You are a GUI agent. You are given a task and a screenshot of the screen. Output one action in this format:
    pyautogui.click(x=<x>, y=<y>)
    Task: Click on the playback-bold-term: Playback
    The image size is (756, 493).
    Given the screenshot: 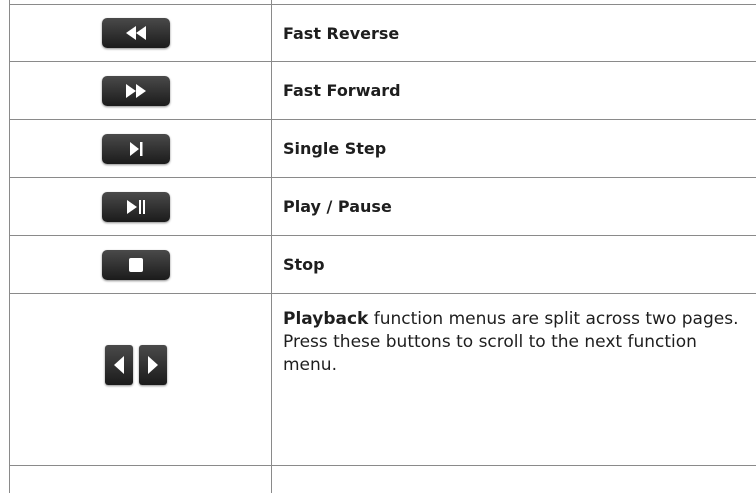 What is the action you would take?
    pyautogui.click(x=326, y=319)
    